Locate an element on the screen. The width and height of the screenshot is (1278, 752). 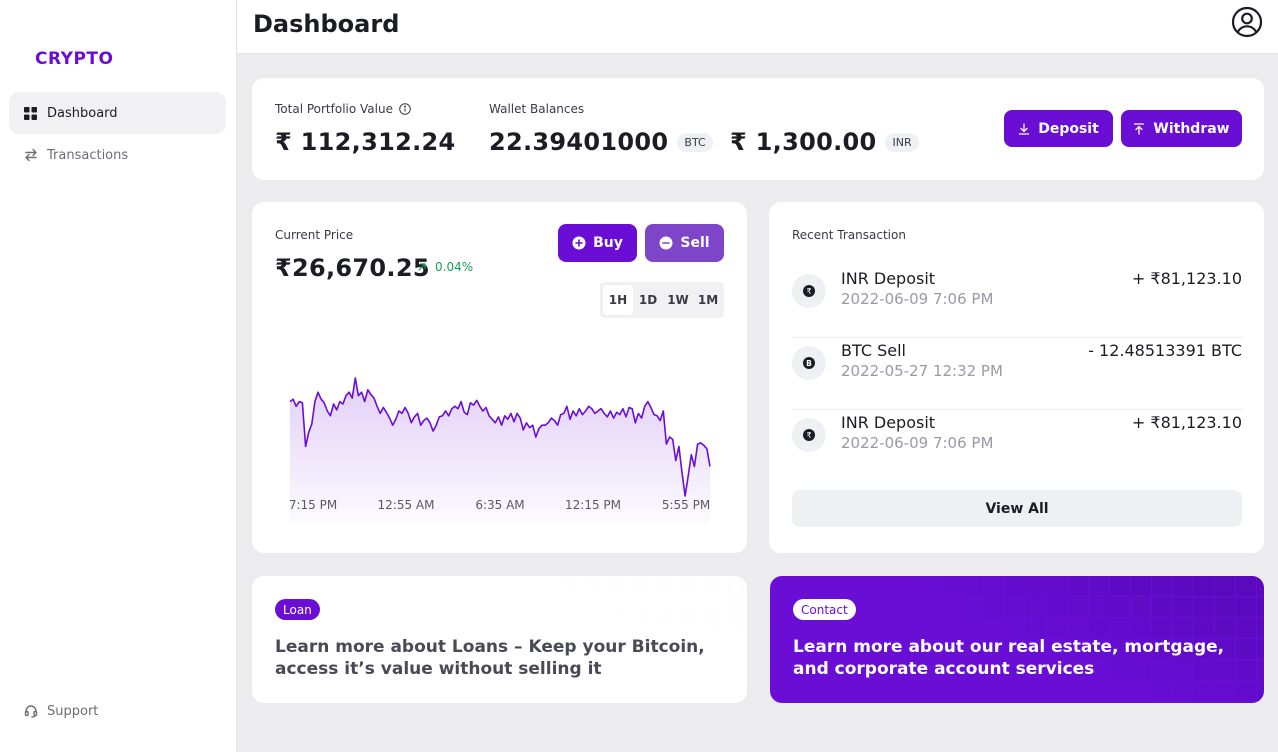
btc-unit-badge: BTC is located at coordinates (695, 142).